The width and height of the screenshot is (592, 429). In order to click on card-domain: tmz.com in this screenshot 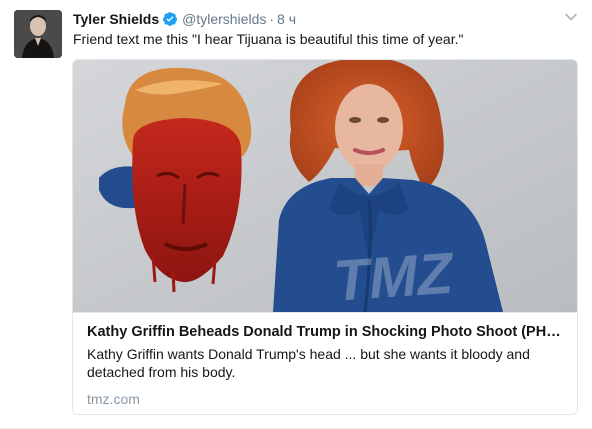, I will do `click(113, 399)`.